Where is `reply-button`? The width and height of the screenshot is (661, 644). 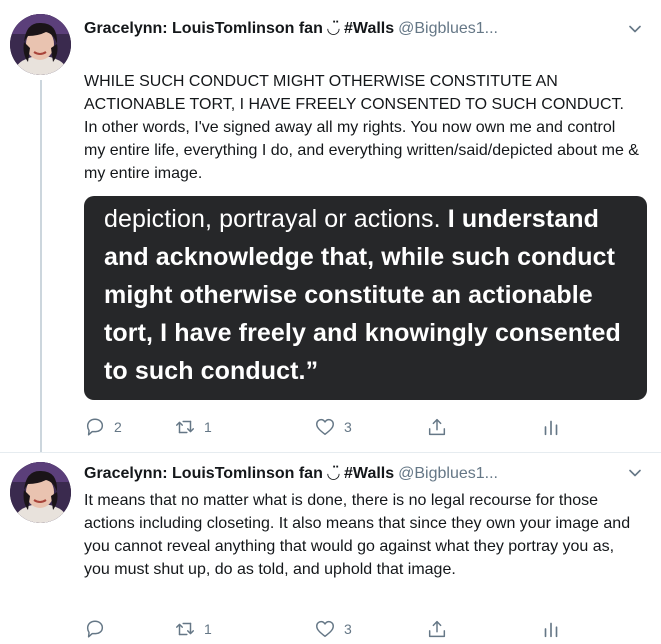 reply-button is located at coordinates (99, 629).